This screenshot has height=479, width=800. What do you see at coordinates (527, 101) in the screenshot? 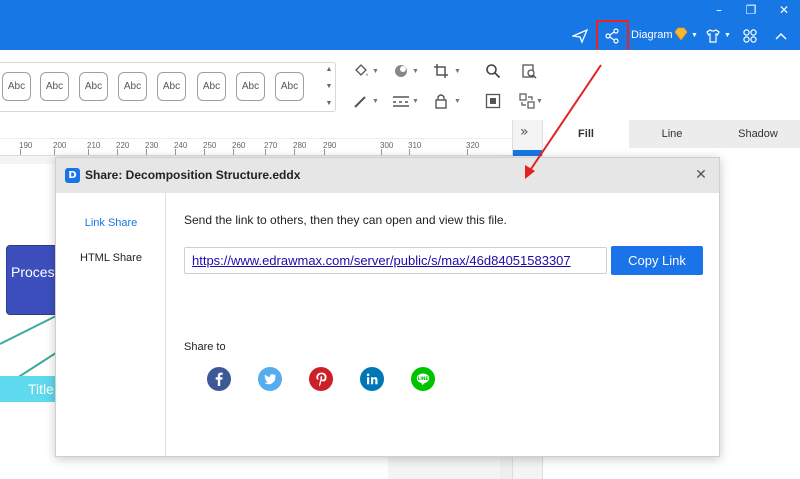
I see `arrange-icon` at bounding box center [527, 101].